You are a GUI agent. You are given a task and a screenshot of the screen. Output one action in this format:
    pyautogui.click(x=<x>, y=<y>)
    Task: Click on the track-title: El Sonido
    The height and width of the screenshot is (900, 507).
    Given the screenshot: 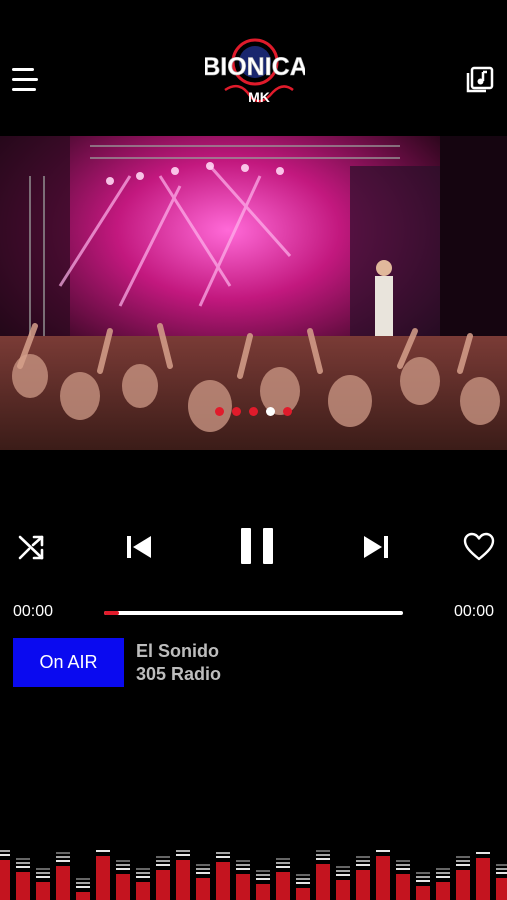 What is the action you would take?
    pyautogui.click(x=177, y=651)
    